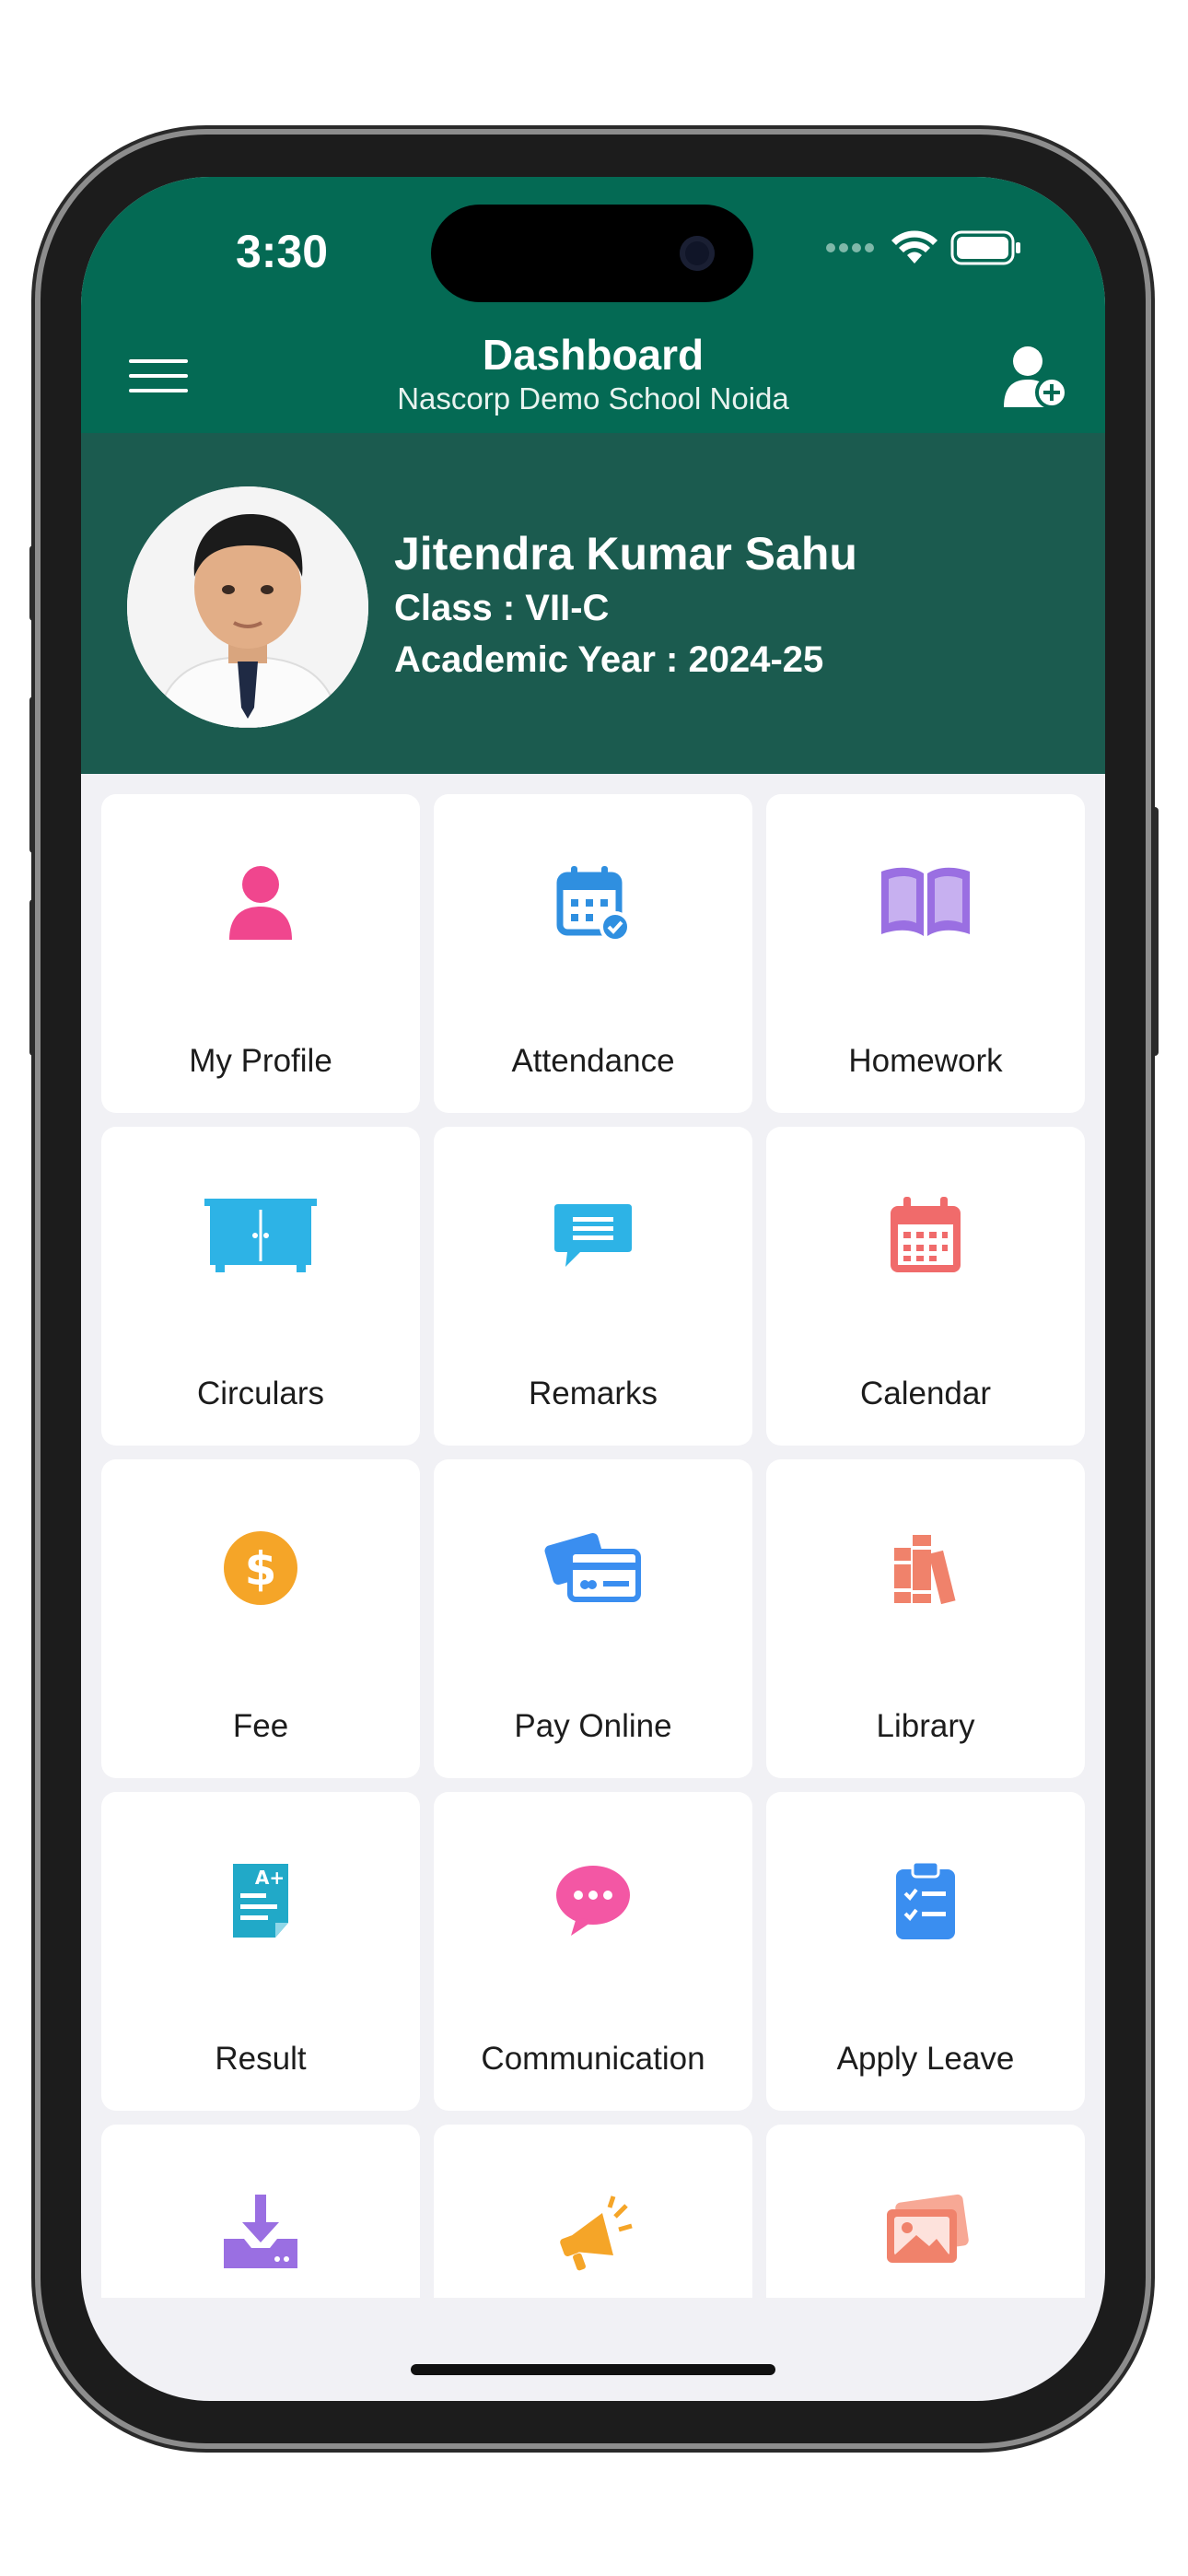  What do you see at coordinates (593, 1618) in the screenshot?
I see `tile-pay-online: Pay Online` at bounding box center [593, 1618].